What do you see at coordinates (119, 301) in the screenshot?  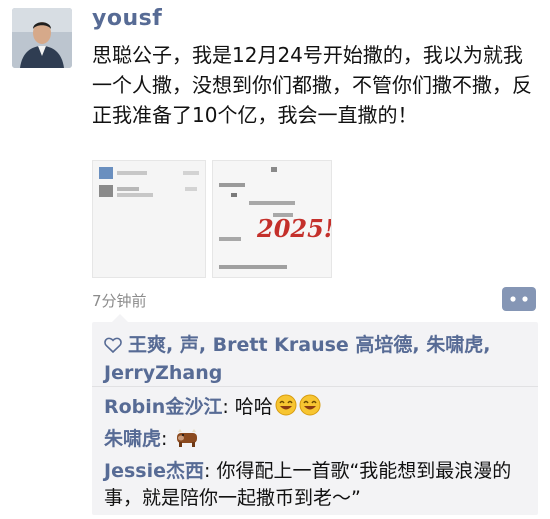 I see `post-time: 7分钟前` at bounding box center [119, 301].